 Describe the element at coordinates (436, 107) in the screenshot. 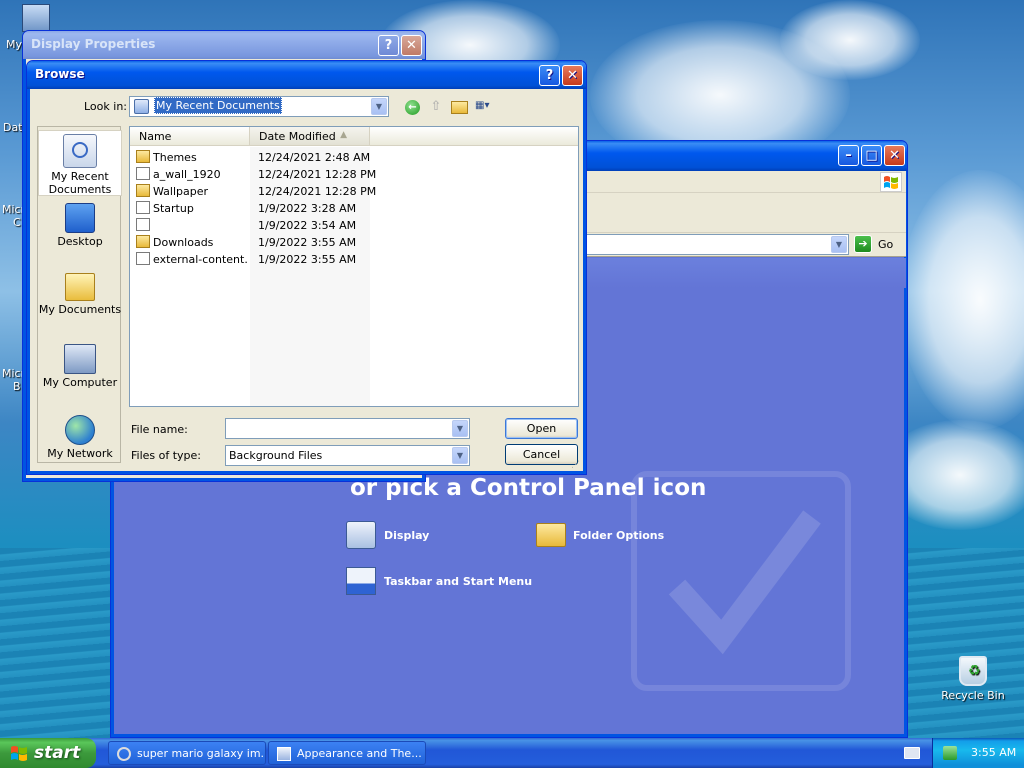

I see `up-folder-icon: ⇧` at that location.